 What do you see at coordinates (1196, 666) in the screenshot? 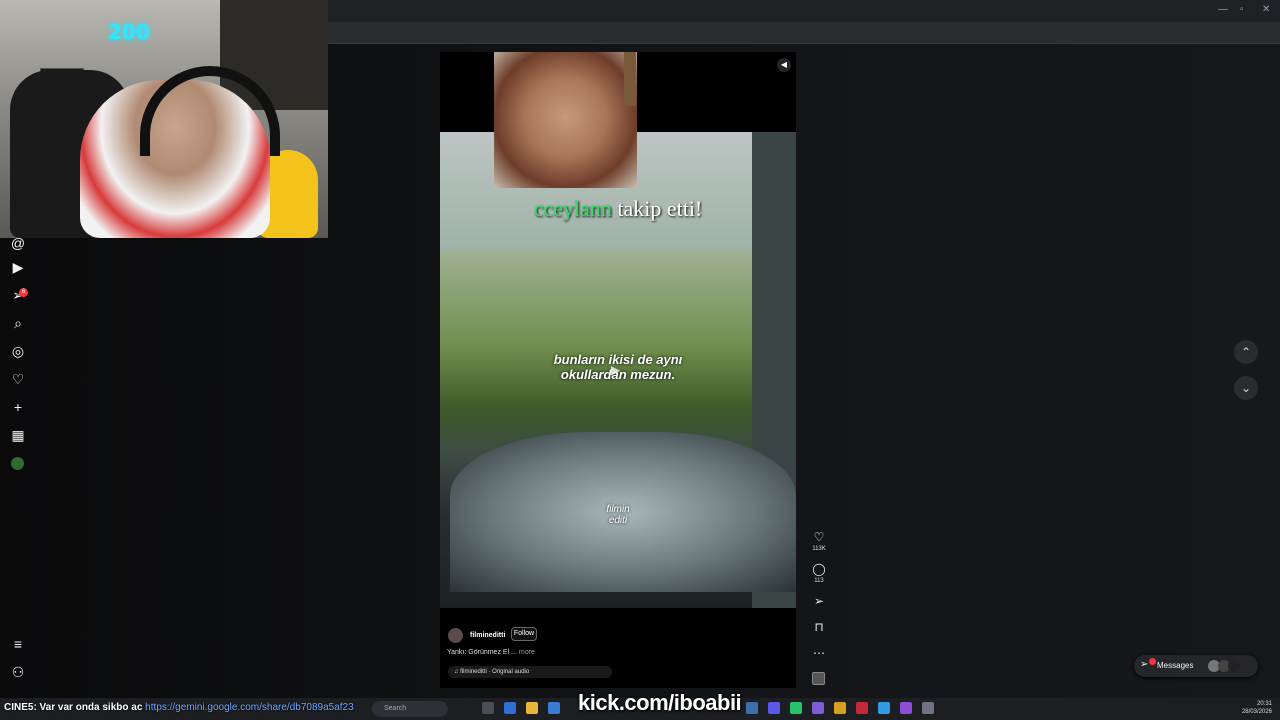
I see `messages-button: ➢ Messages` at bounding box center [1196, 666].